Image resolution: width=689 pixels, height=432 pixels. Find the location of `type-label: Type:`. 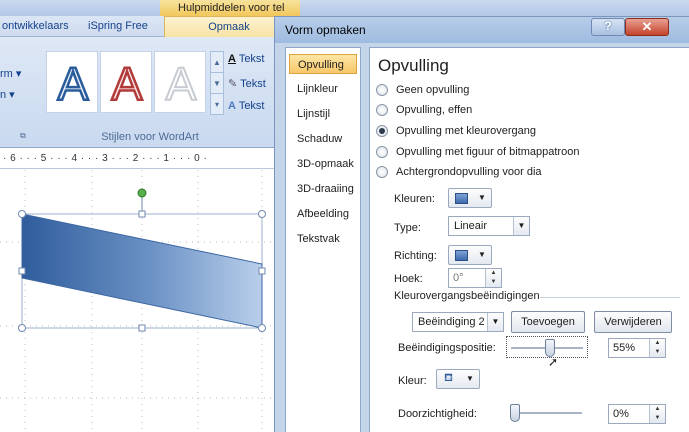

type-label: Type: is located at coordinates (407, 228).